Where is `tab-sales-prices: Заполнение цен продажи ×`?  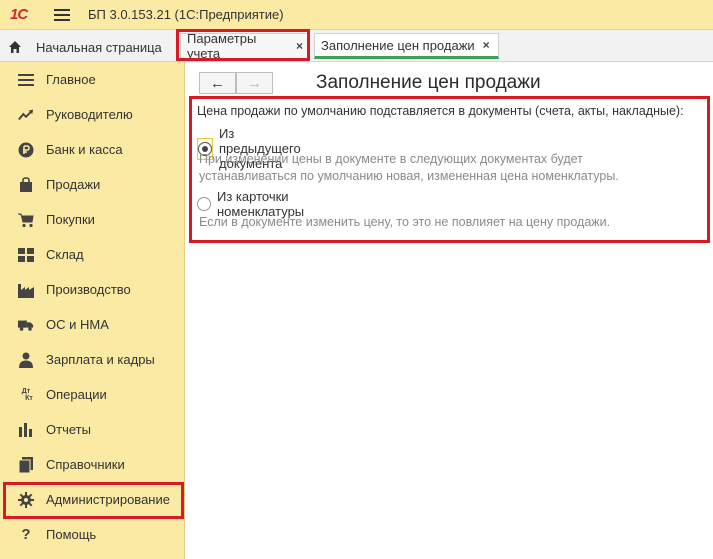
tab-sales-prices: Заполнение цен продажи × is located at coordinates (406, 46).